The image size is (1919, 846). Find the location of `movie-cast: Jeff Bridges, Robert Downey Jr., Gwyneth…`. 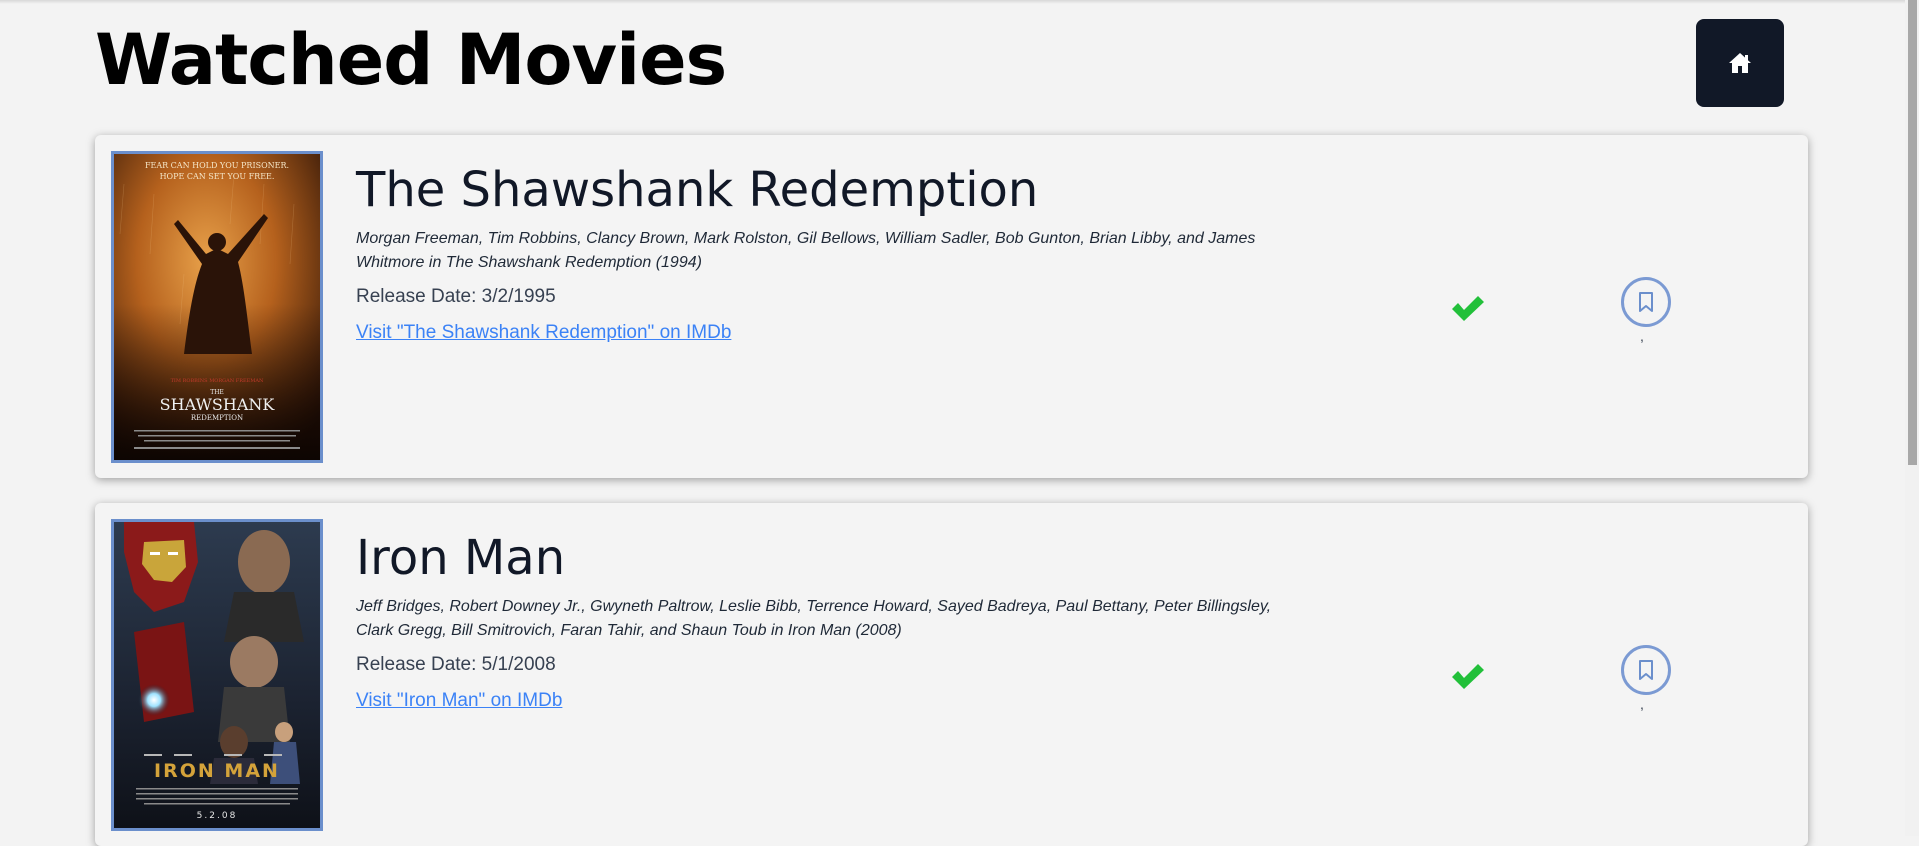

movie-cast: Jeff Bridges, Robert Downey Jr., Gwyneth… is located at coordinates (814, 618).